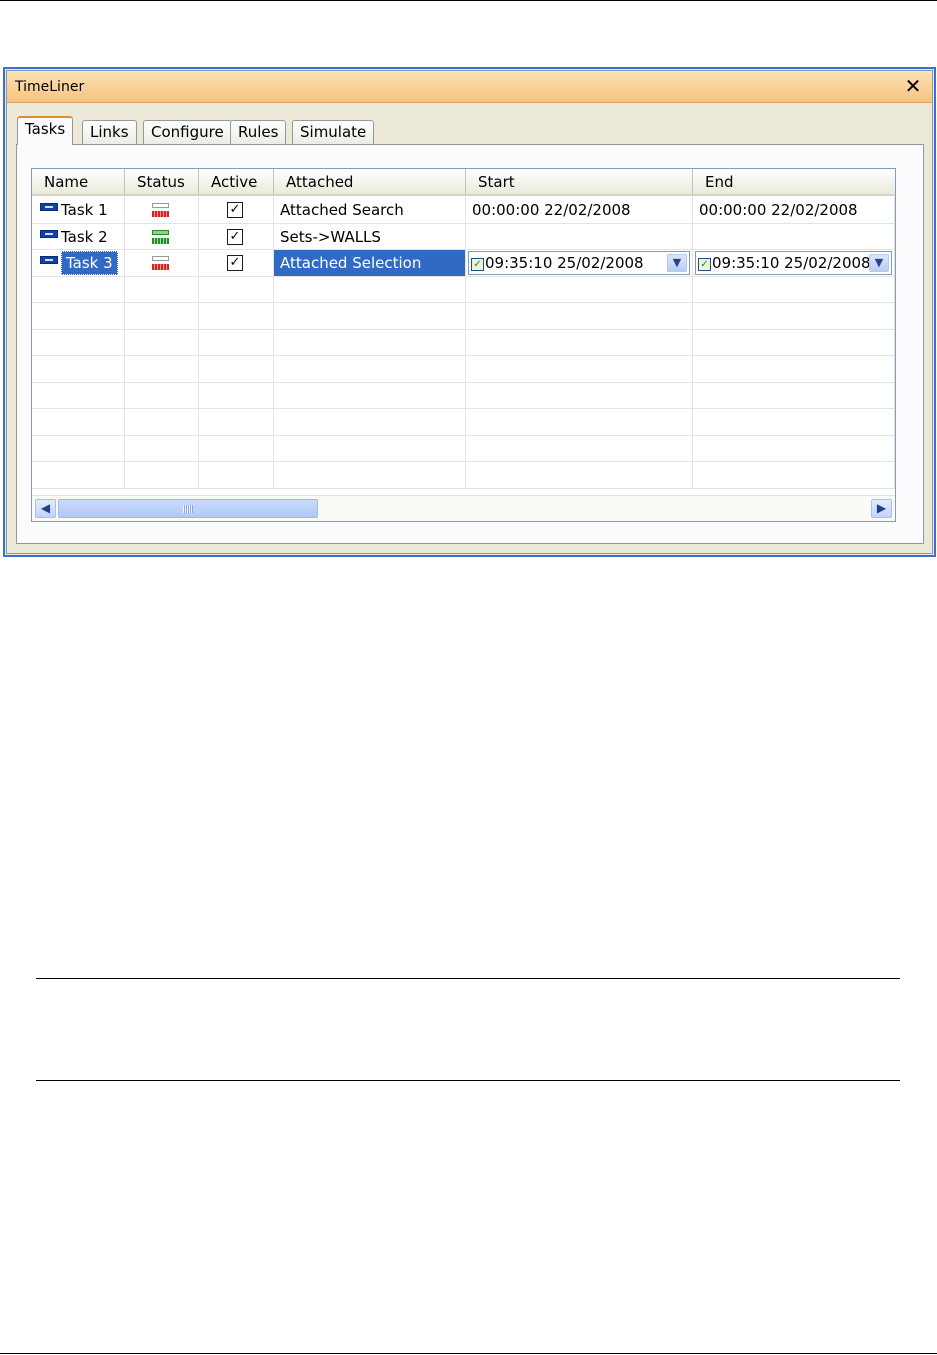  Describe the element at coordinates (109, 132) in the screenshot. I see `tab-links: Links` at that location.